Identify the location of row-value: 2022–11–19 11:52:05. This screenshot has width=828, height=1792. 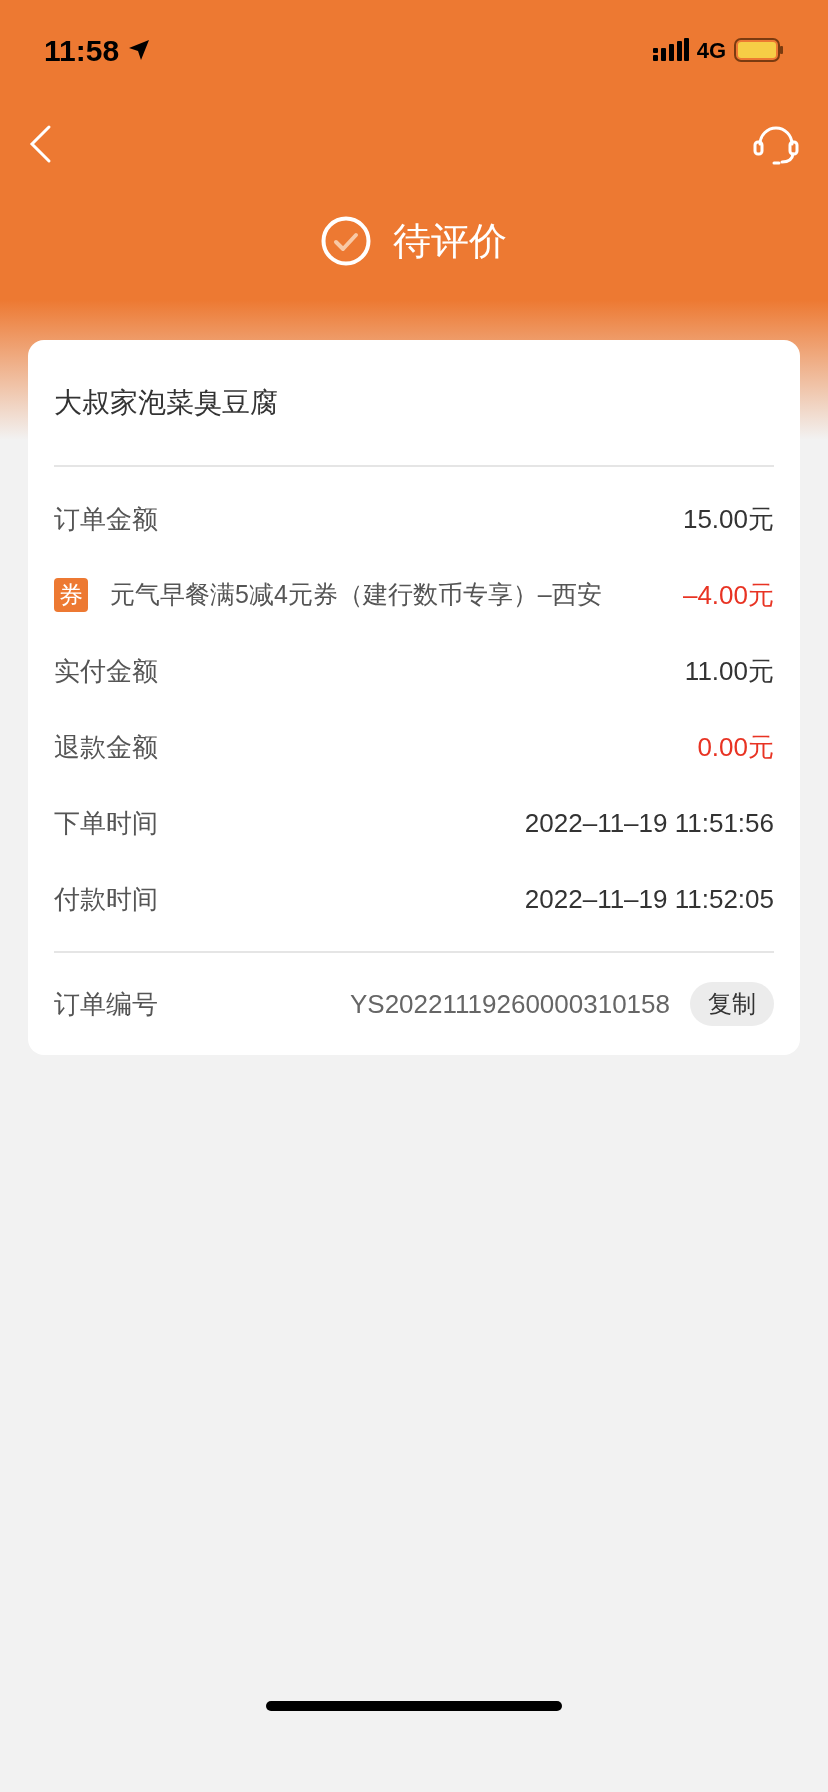
(649, 899).